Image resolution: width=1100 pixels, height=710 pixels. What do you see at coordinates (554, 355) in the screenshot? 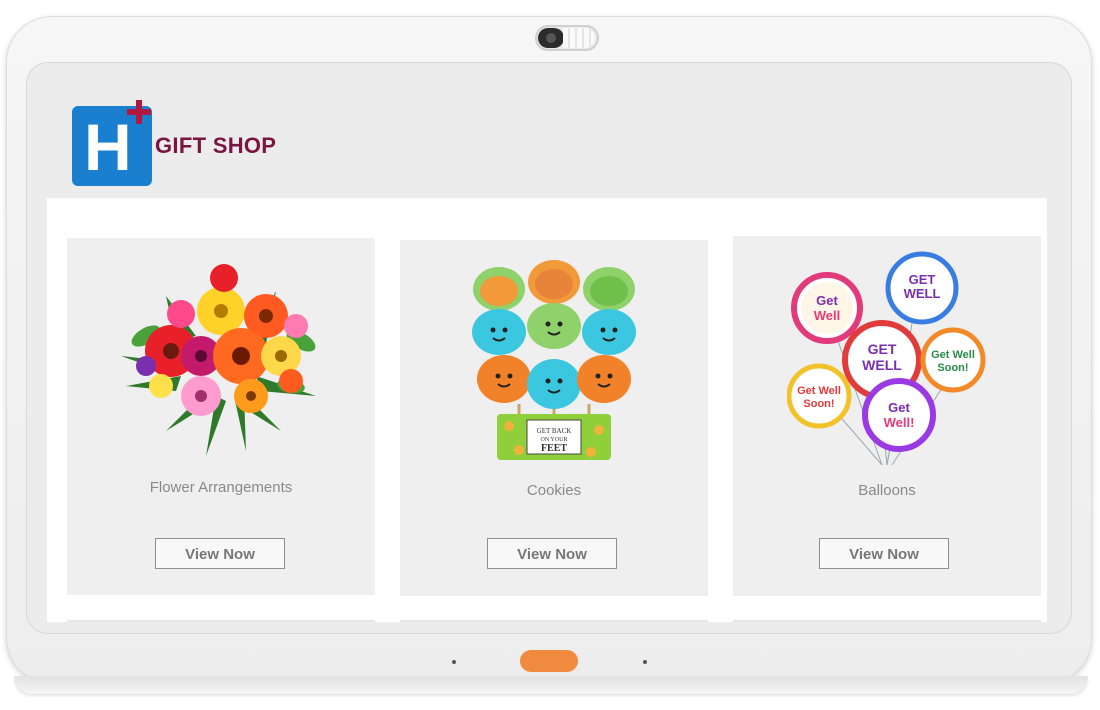
I see `foot-cookies-image: GET BACK ON YOUR FEET` at bounding box center [554, 355].